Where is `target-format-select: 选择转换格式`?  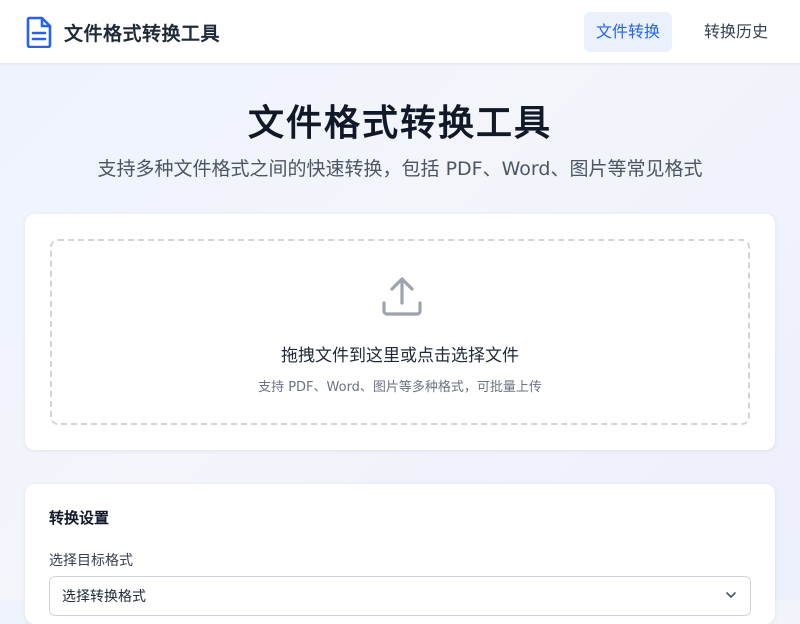
target-format-select: 选择转换格式 is located at coordinates (400, 596).